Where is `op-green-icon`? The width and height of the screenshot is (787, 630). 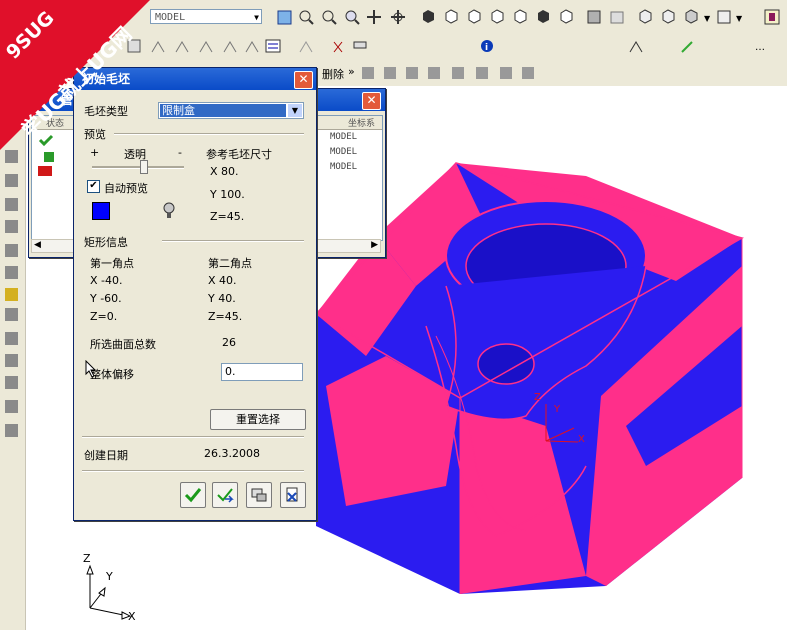 op-green-icon is located at coordinates (49, 157).